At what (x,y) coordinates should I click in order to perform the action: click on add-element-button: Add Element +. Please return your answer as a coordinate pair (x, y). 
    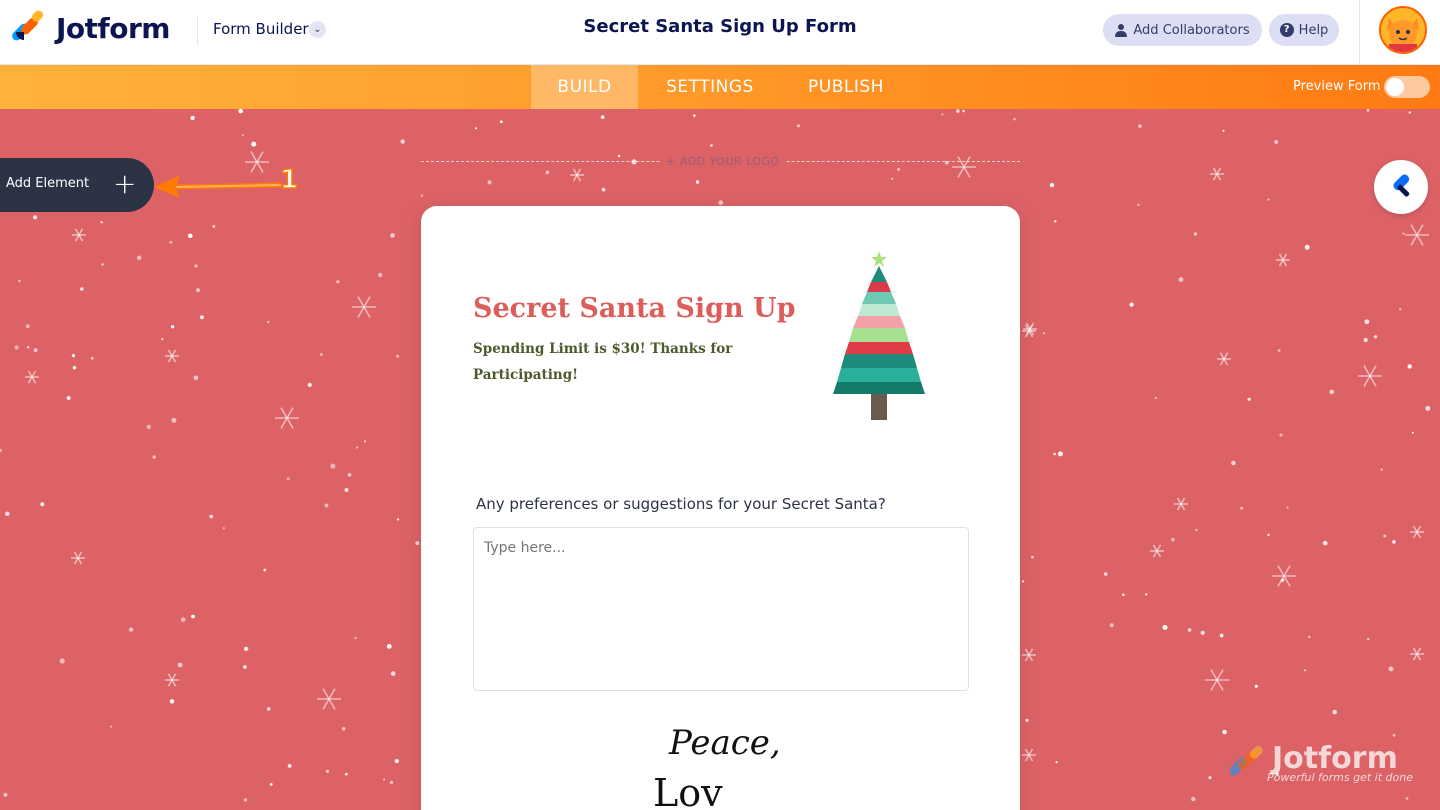
    Looking at the image, I should click on (77, 185).